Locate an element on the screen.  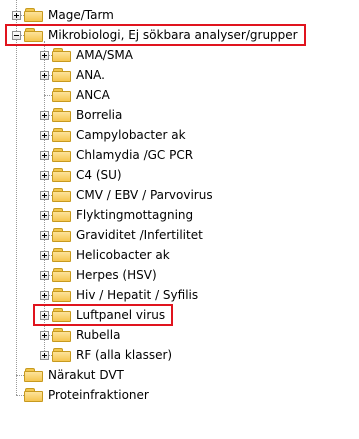
tree-node-label: C4 (SU) is located at coordinates (99, 175).